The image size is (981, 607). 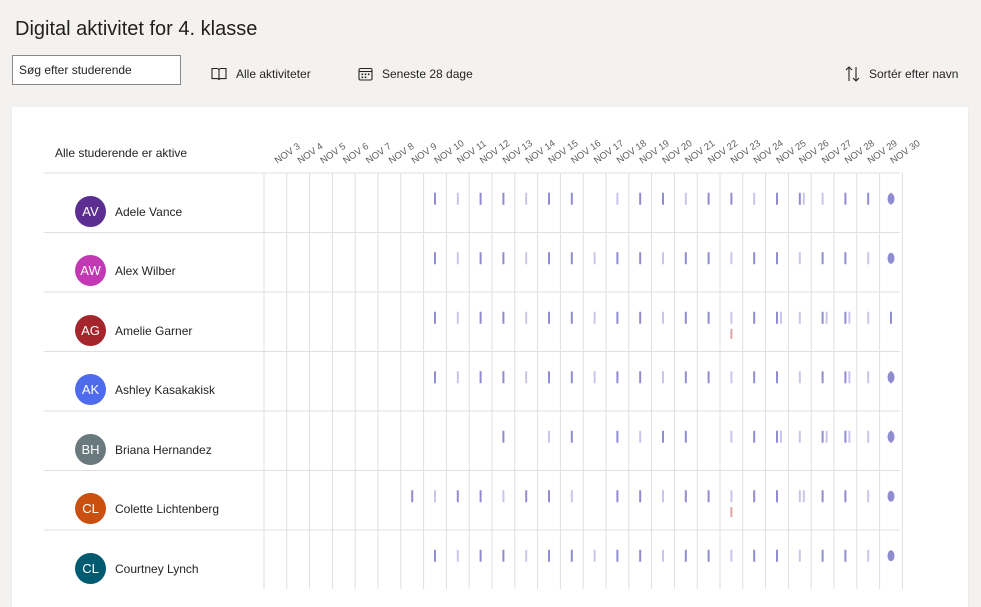 What do you see at coordinates (157, 569) in the screenshot?
I see `student-name: Courtney Lynch` at bounding box center [157, 569].